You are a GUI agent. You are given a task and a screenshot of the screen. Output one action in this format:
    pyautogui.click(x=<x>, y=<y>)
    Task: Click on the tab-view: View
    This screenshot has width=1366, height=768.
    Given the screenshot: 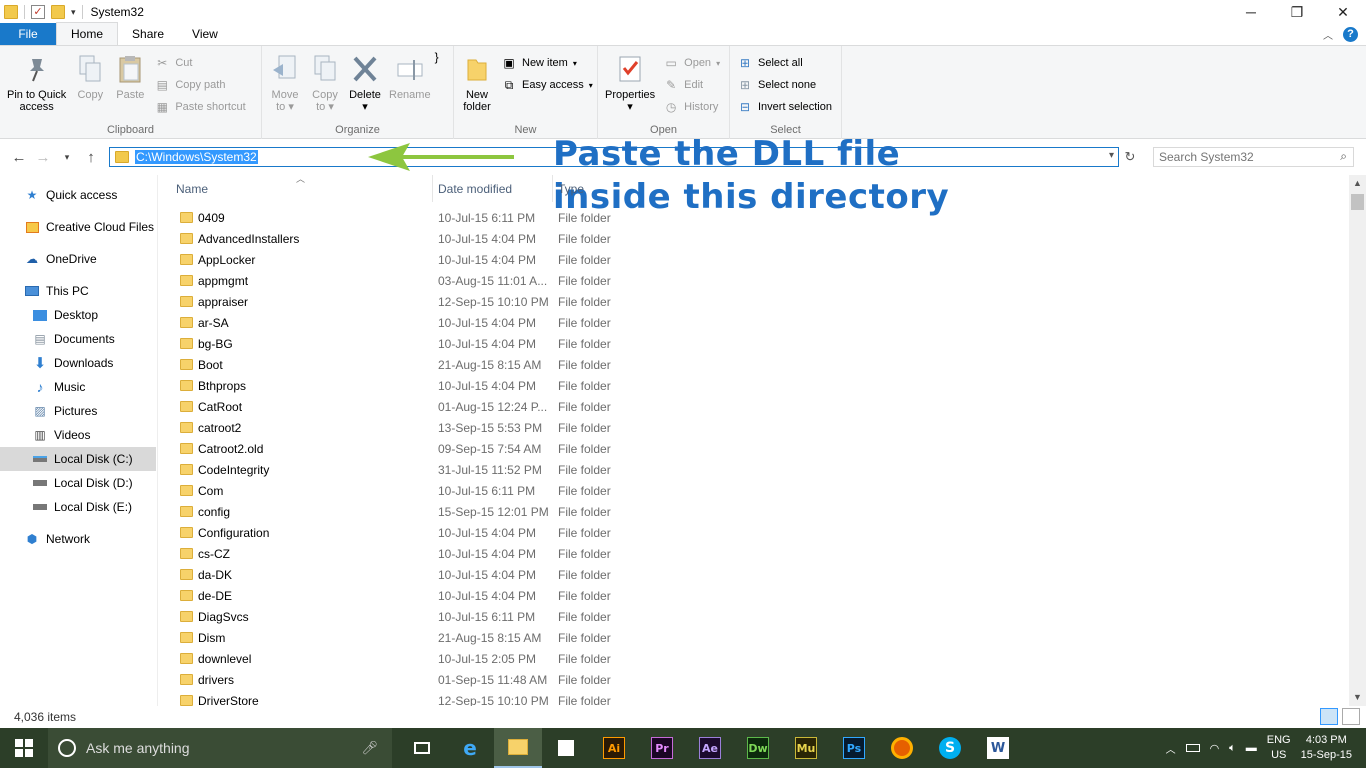 What is the action you would take?
    pyautogui.click(x=205, y=34)
    